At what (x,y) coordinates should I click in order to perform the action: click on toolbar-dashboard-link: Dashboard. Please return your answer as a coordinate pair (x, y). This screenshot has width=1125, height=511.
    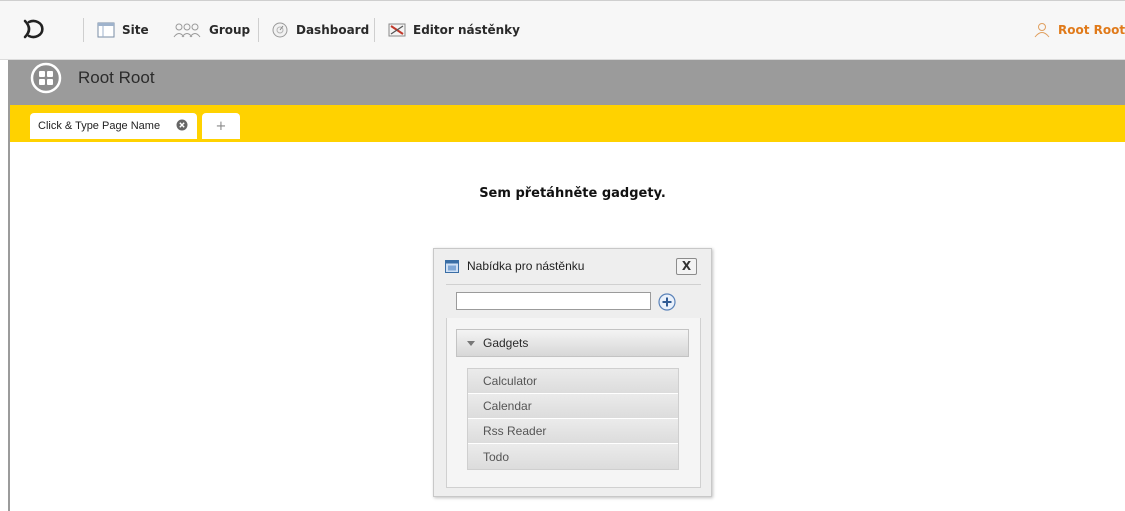
    Looking at the image, I should click on (320, 30).